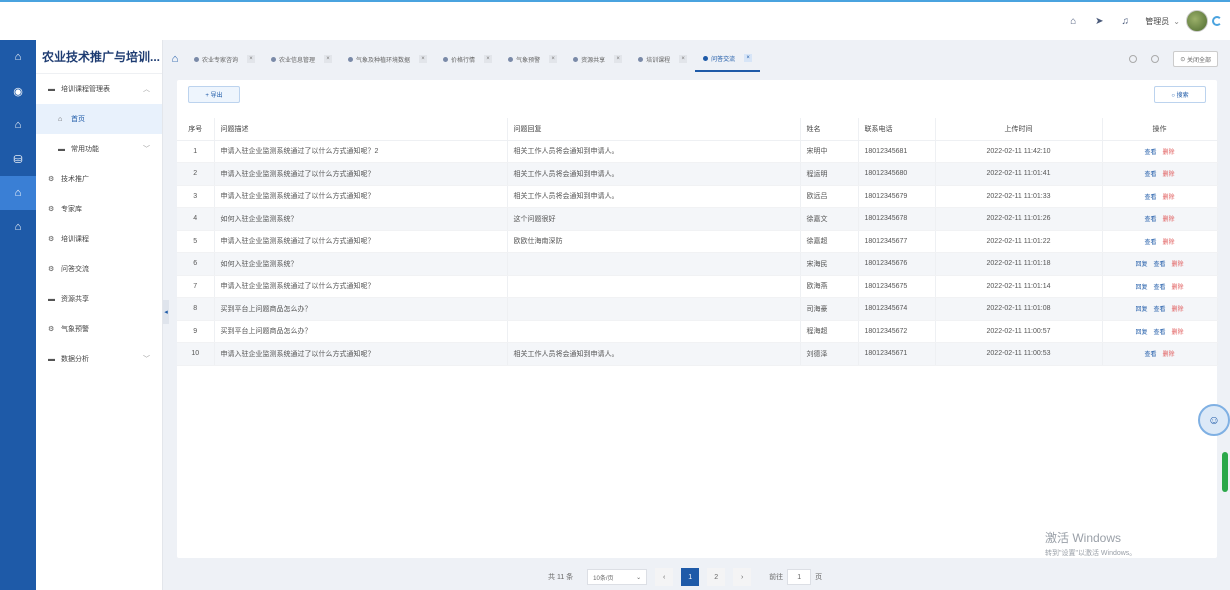 Image resolution: width=1230 pixels, height=590 pixels. I want to click on row-number: 2, so click(196, 174).